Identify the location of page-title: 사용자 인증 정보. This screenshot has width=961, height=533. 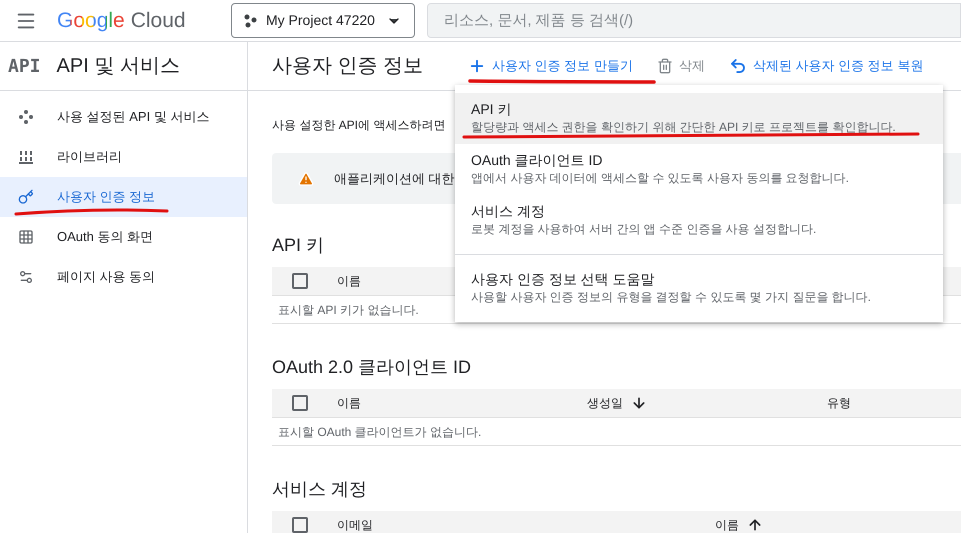
(348, 66).